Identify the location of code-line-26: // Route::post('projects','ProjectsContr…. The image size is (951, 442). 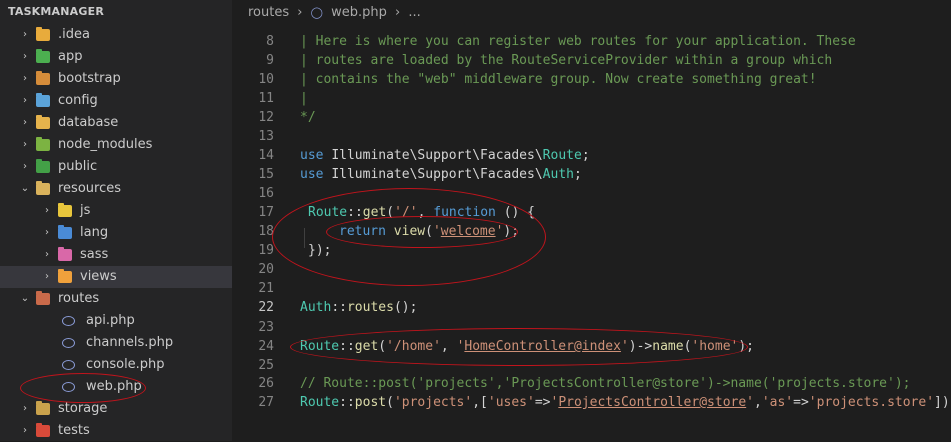
(605, 384).